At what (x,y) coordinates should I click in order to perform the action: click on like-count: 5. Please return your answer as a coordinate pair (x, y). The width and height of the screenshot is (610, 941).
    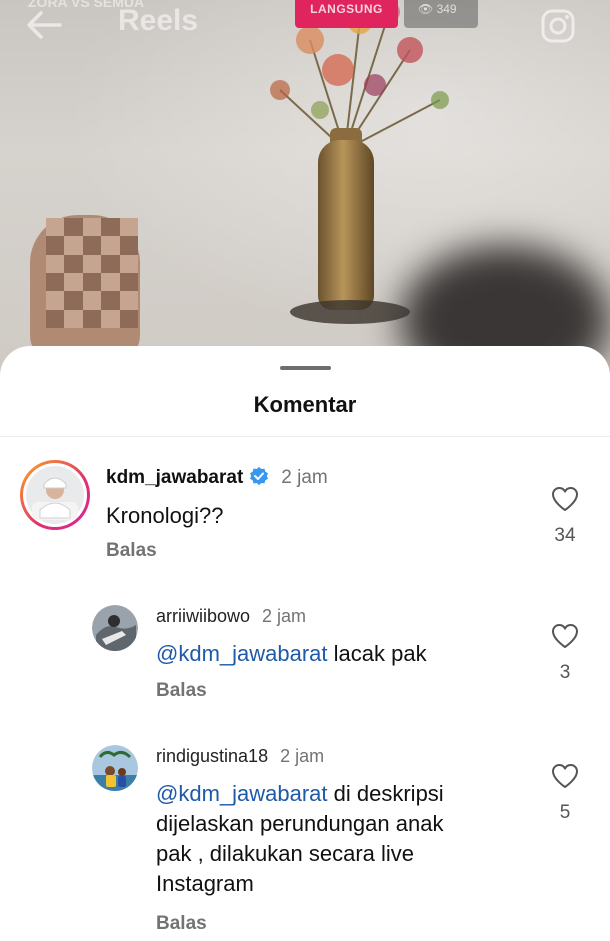
    Looking at the image, I should click on (565, 812).